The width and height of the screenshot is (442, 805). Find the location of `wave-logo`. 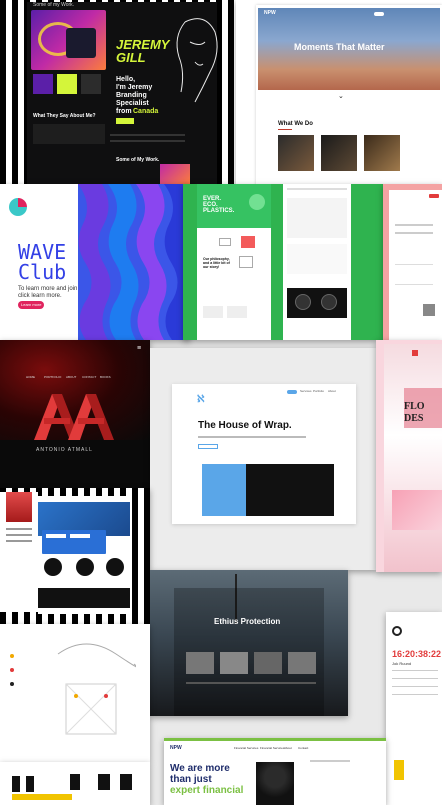

wave-logo is located at coordinates (18, 207).